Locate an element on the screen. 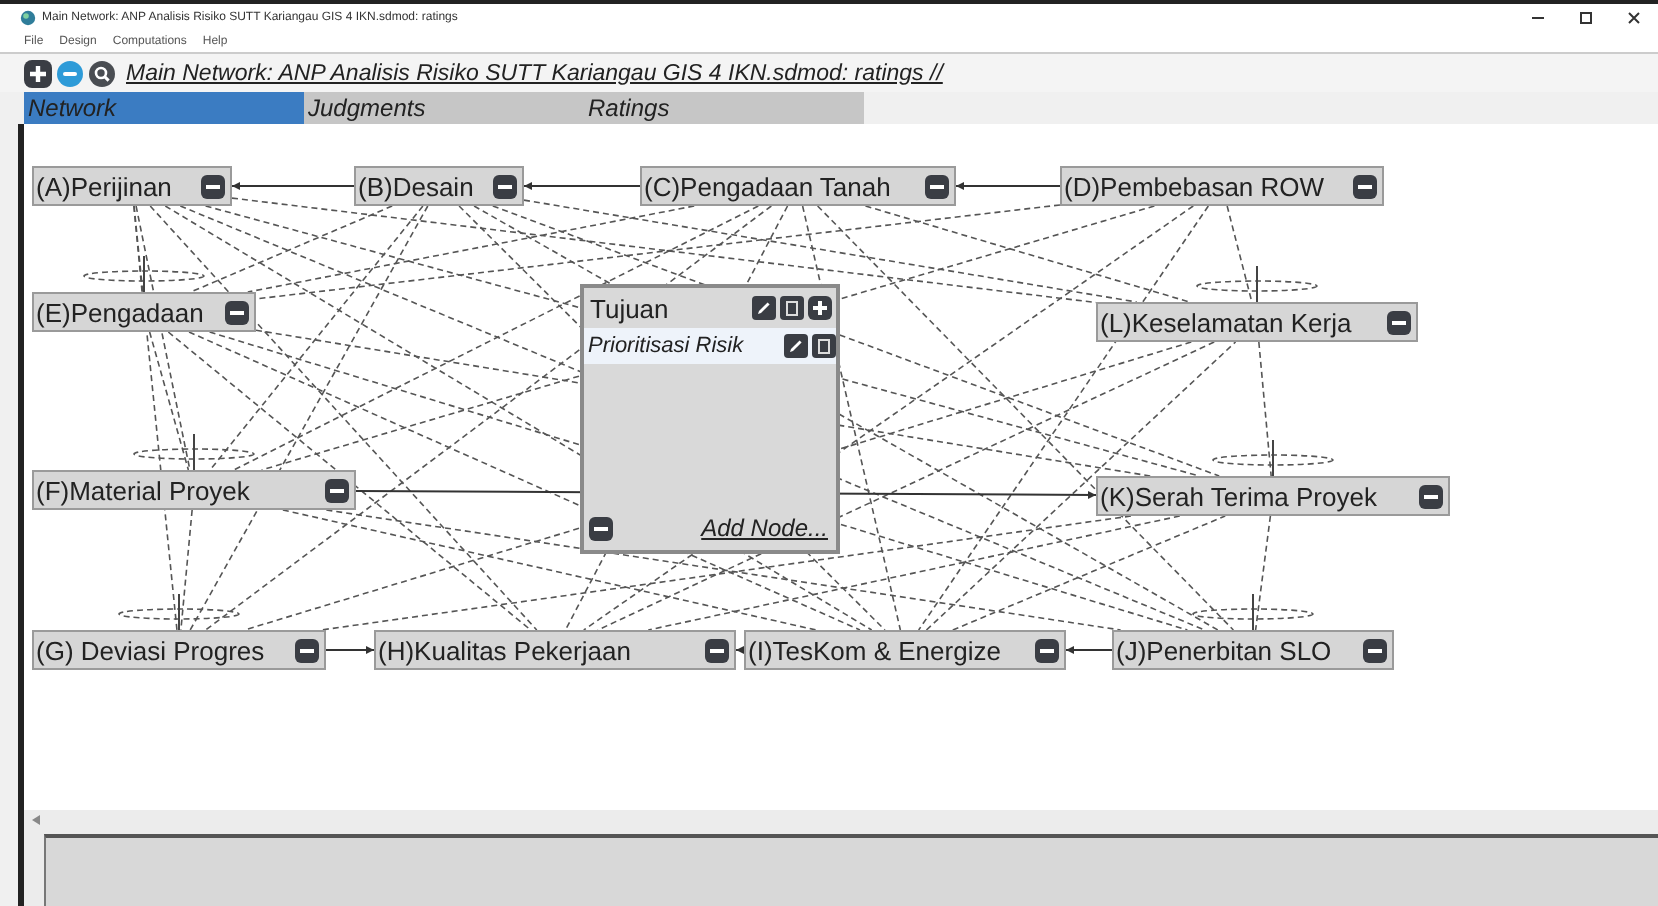 This screenshot has height=906, width=1658. network-node: (H)Kualitas Pekerjaan is located at coordinates (555, 650).